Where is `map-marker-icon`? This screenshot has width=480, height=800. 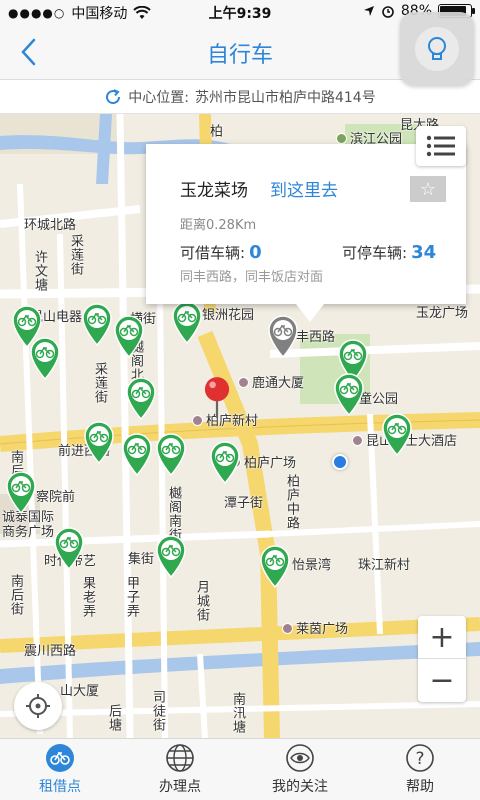
map-marker-icon is located at coordinates (217, 397).